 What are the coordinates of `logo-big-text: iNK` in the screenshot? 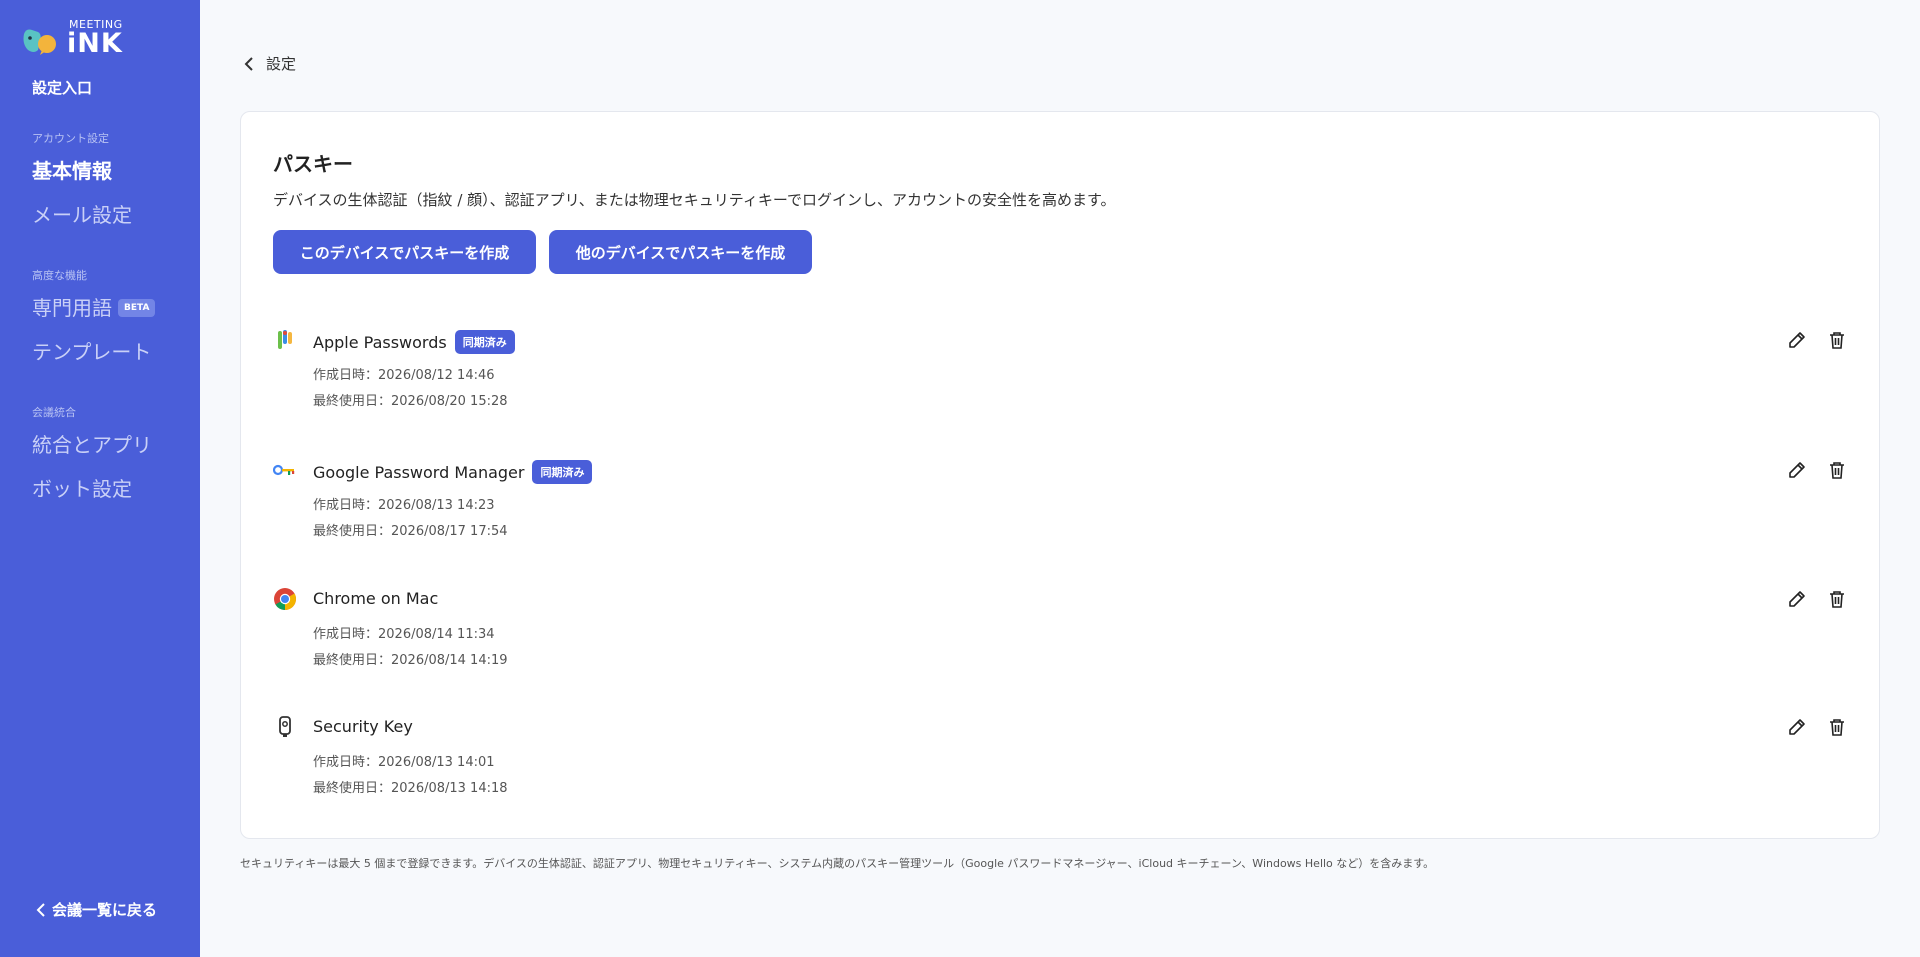 It's located at (95, 43).